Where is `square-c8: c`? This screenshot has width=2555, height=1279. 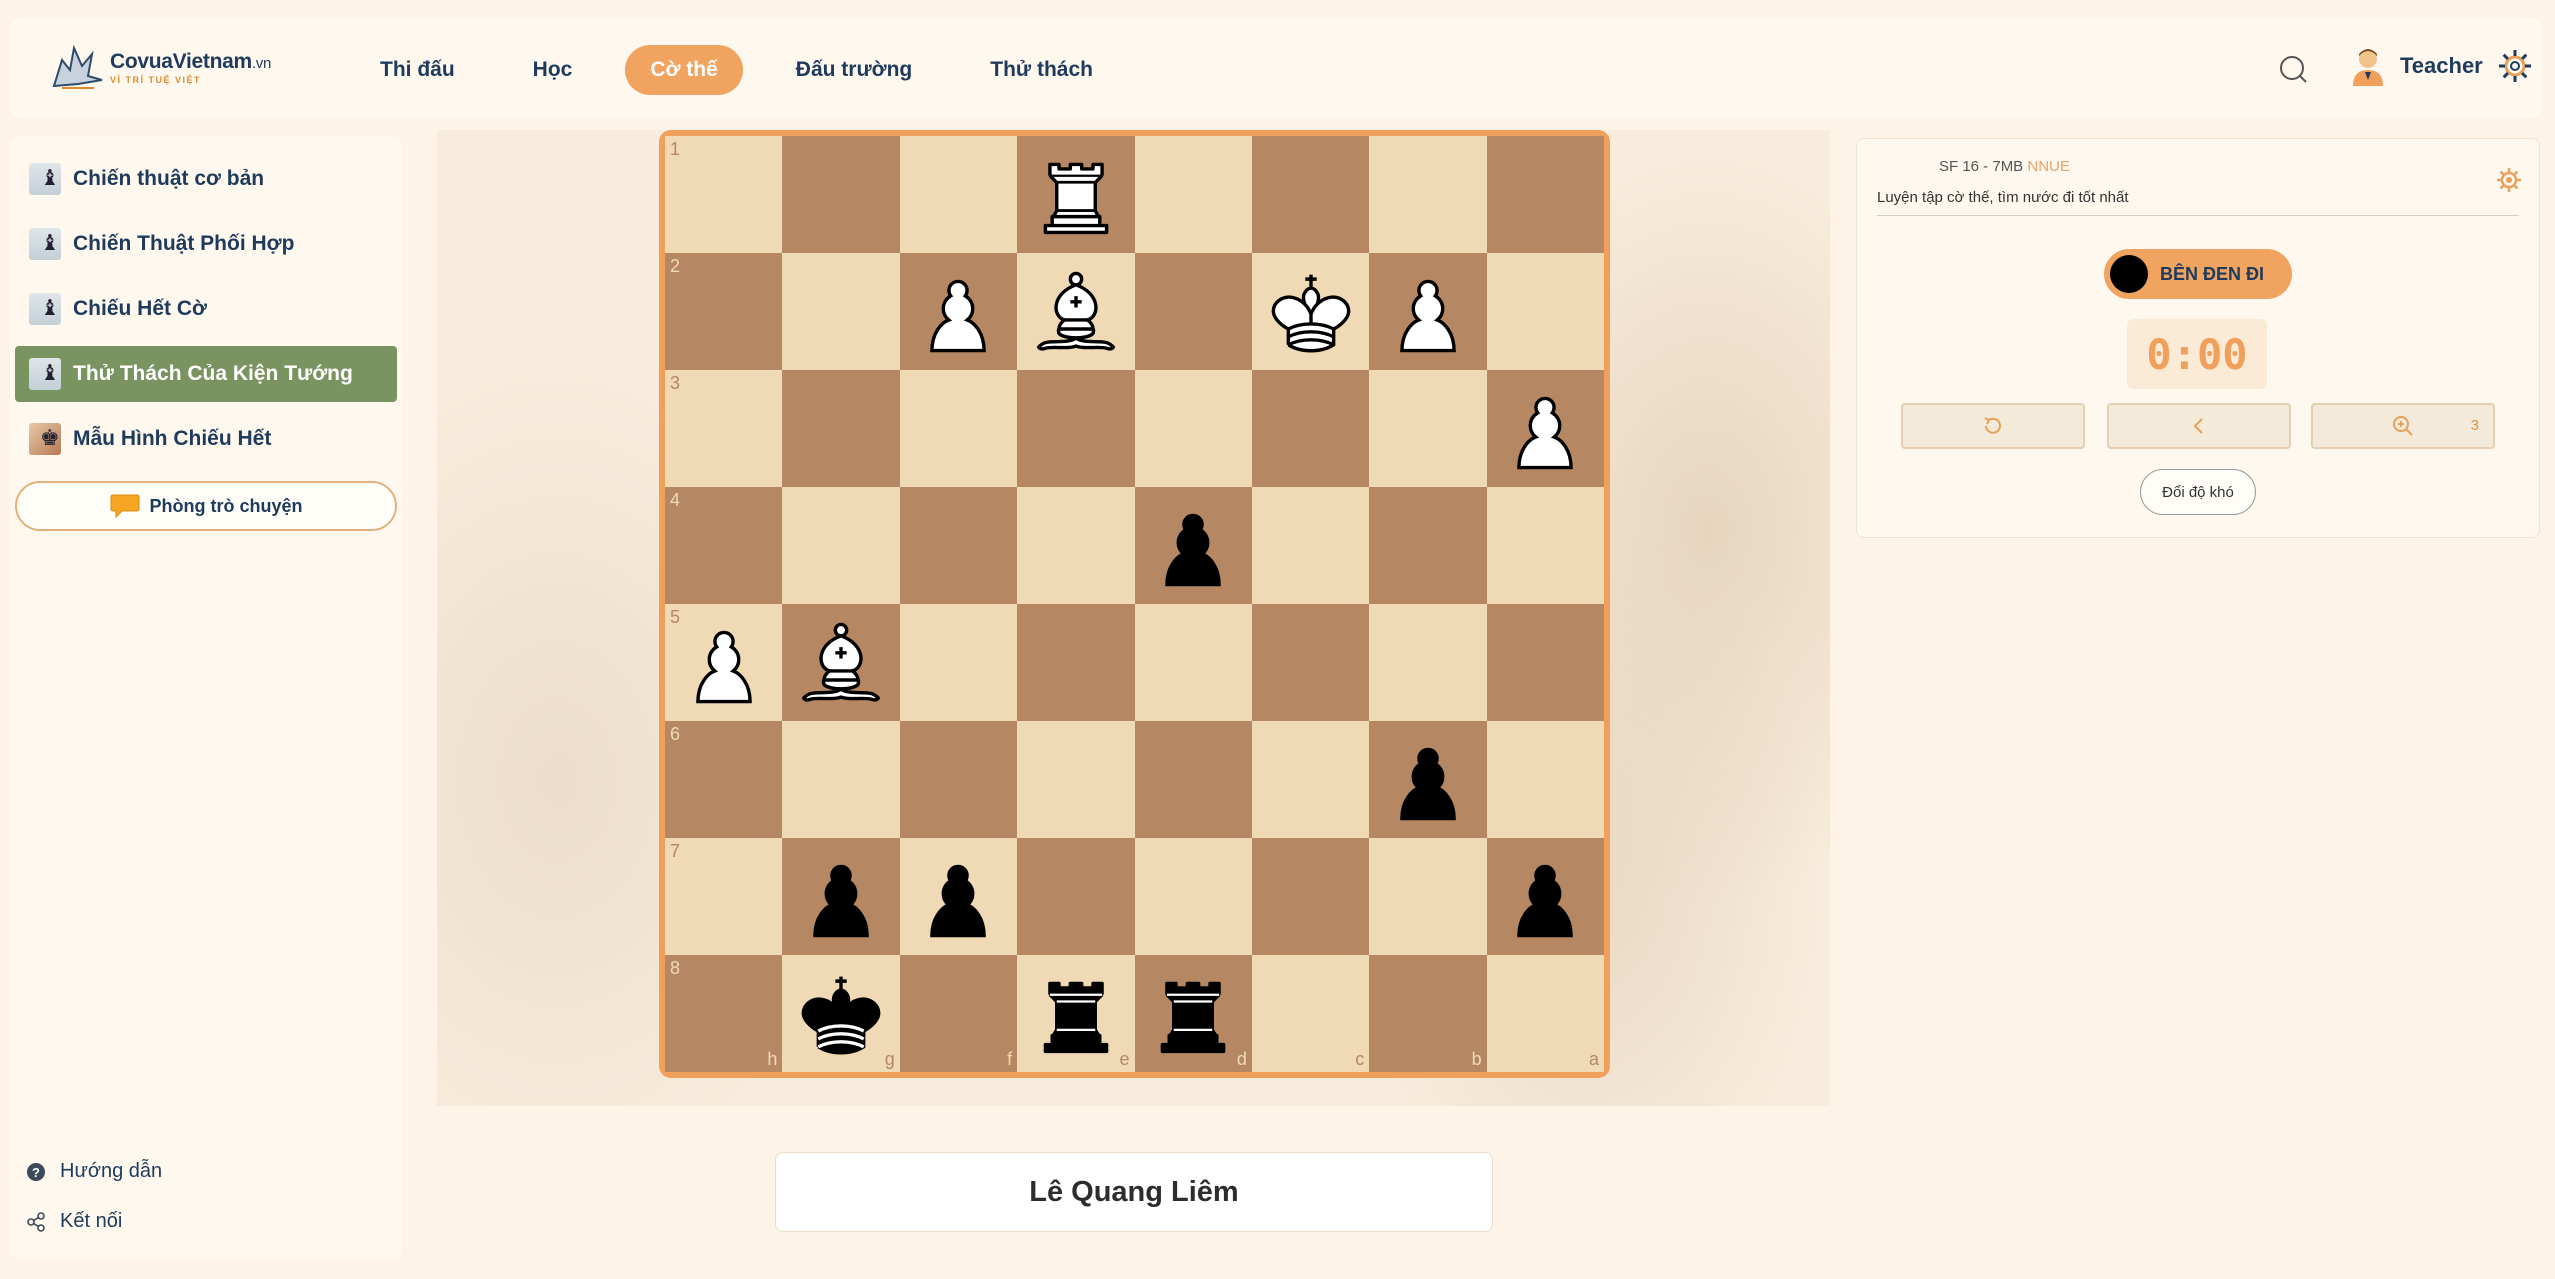 square-c8: c is located at coordinates (1310, 1013).